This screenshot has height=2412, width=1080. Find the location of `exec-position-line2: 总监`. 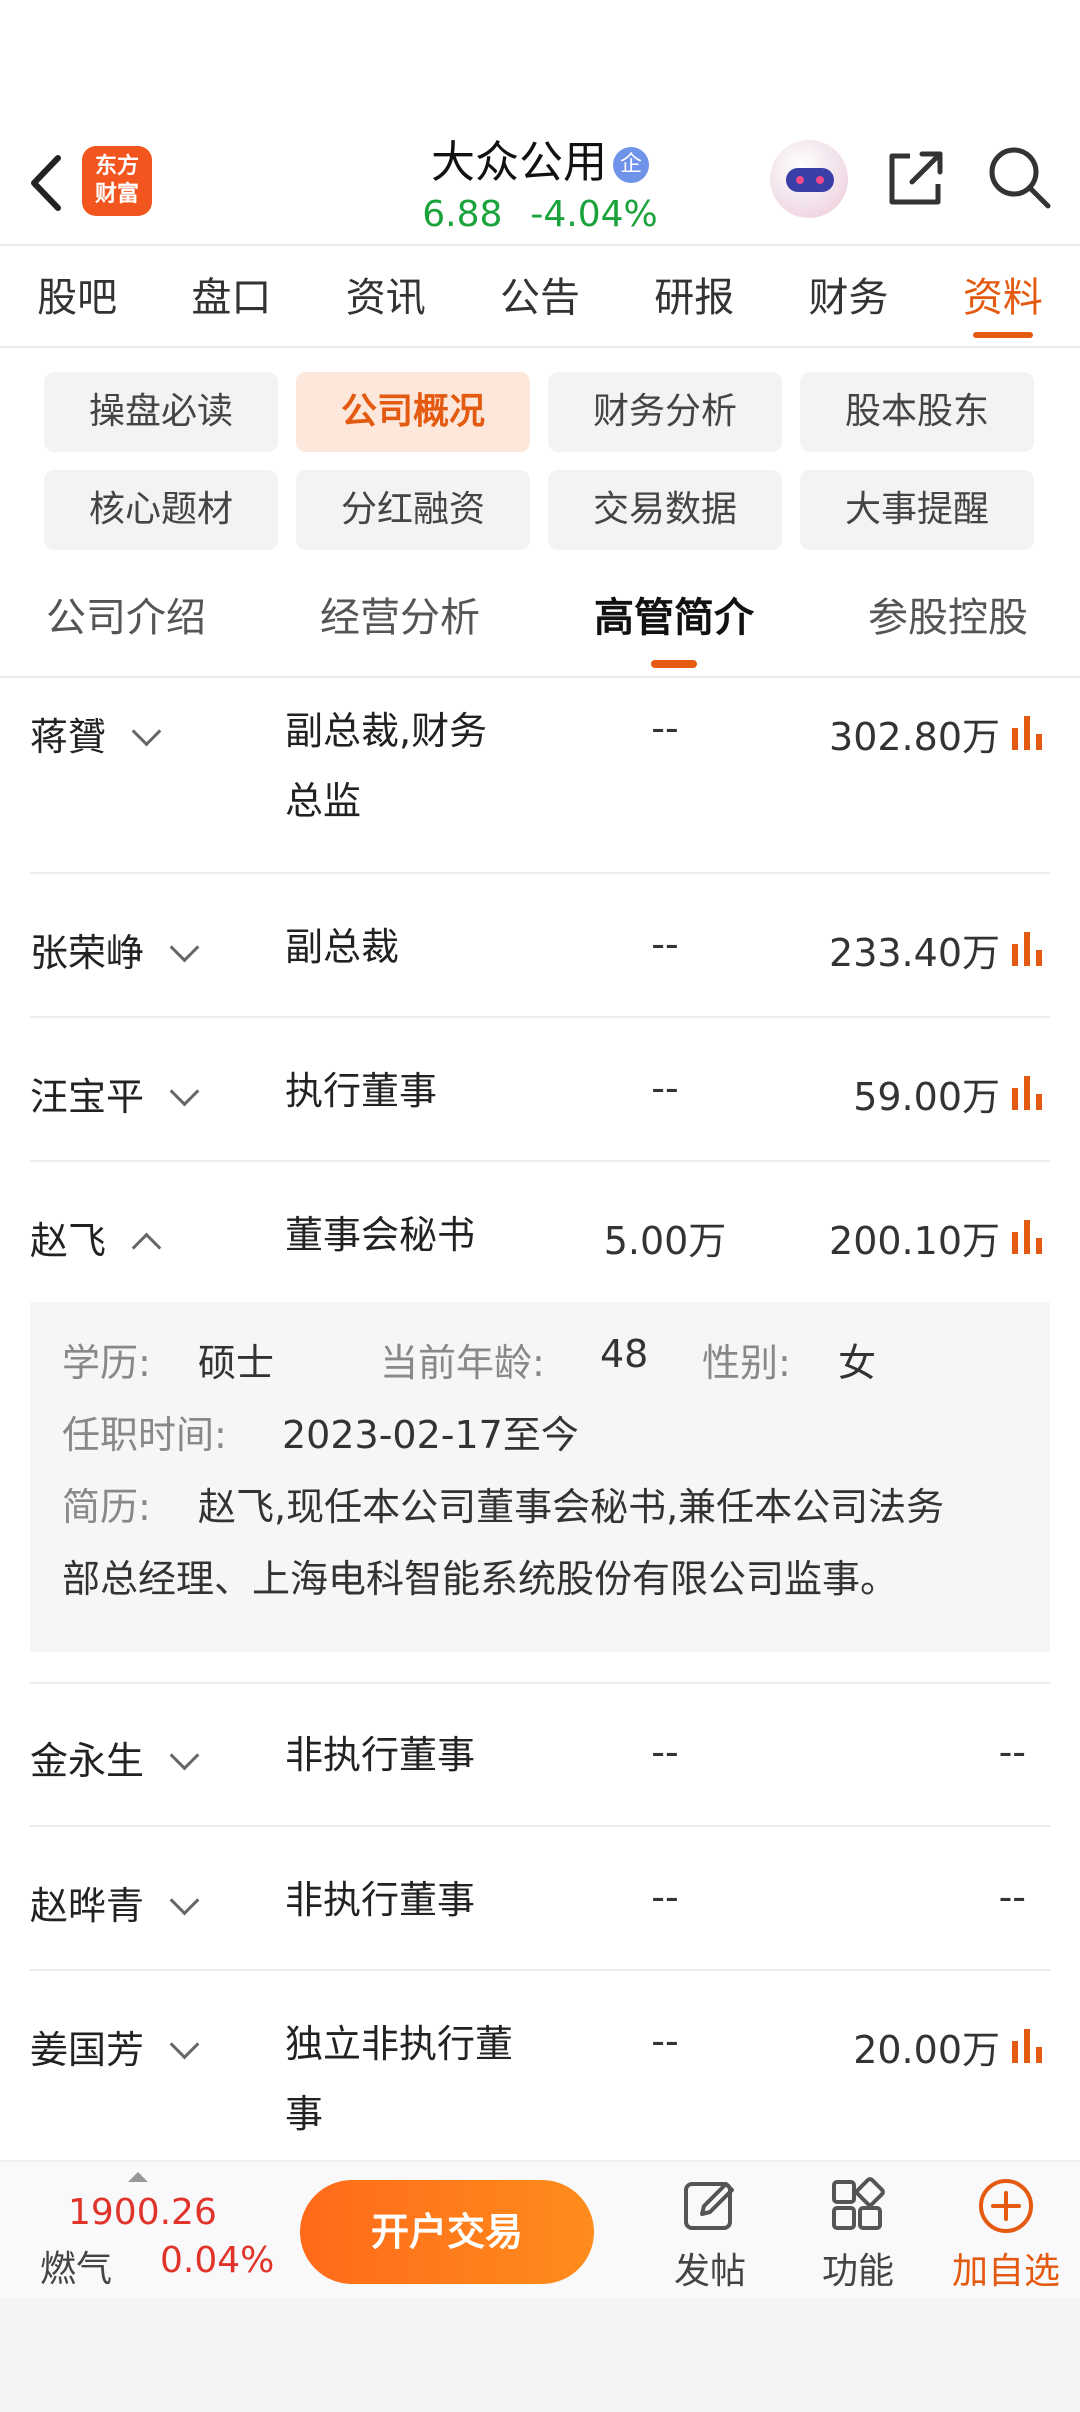

exec-position-line2: 总监 is located at coordinates (323, 801).